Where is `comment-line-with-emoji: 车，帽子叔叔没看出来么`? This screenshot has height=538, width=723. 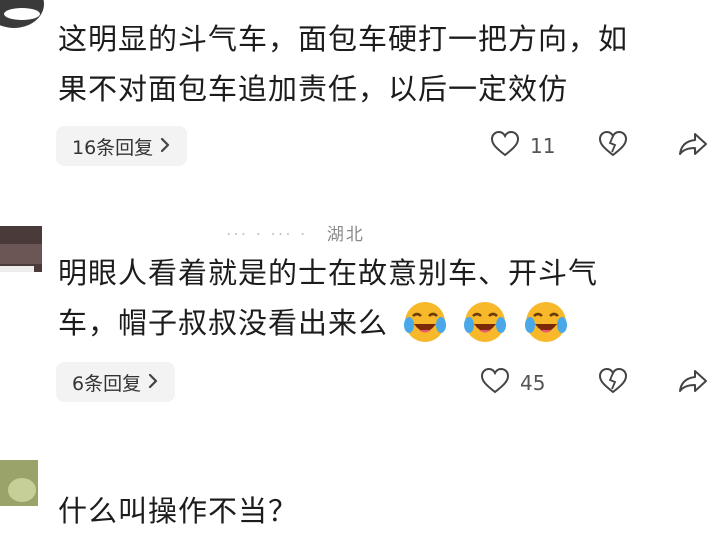
comment-line-with-emoji: 车，帽子叔叔没看出来么 is located at coordinates (328, 323).